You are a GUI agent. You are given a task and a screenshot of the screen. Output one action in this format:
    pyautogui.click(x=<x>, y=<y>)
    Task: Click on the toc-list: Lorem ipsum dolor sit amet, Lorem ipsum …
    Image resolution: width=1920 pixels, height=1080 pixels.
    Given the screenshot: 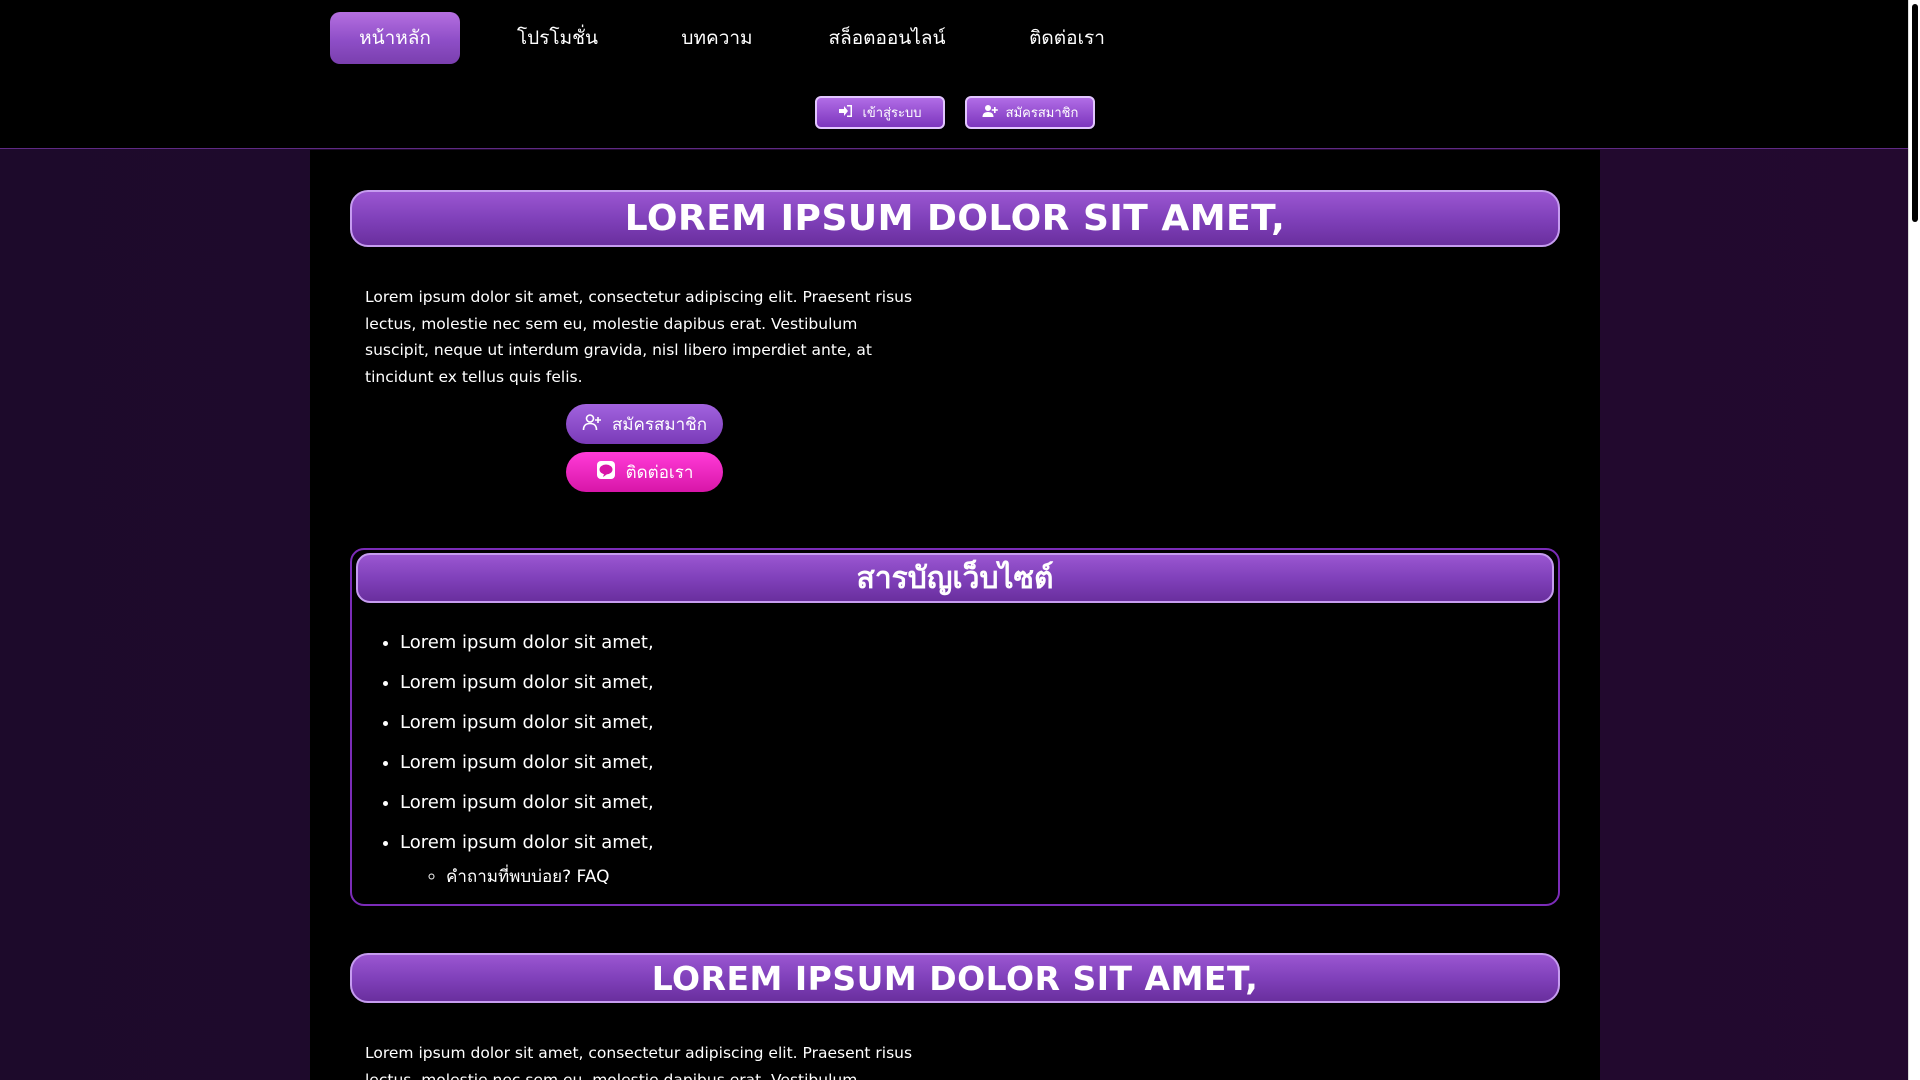 What is the action you would take?
    pyautogui.click(x=527, y=750)
    